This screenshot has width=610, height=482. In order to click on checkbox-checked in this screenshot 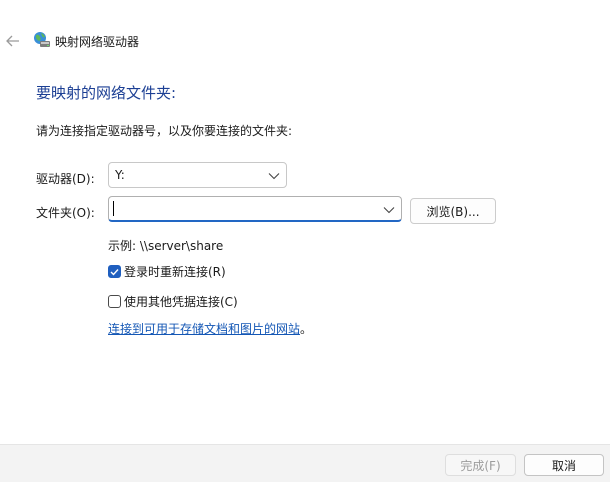, I will do `click(114, 271)`.